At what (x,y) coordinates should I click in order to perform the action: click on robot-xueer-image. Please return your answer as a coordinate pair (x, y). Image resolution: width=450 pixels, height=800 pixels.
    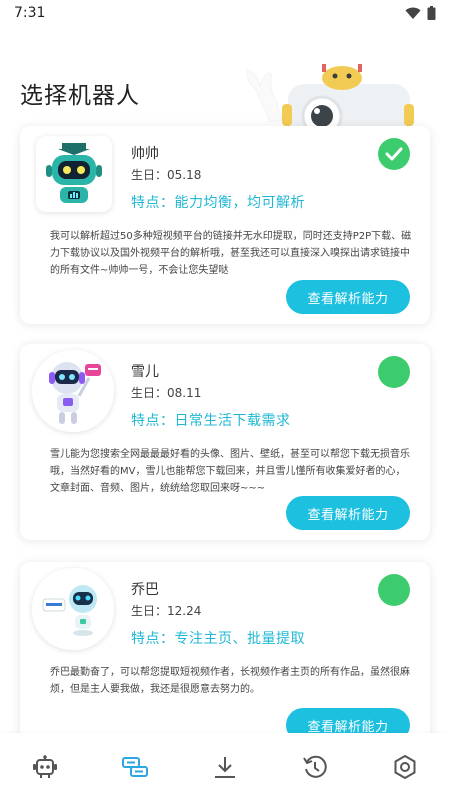
    Looking at the image, I should click on (75, 393).